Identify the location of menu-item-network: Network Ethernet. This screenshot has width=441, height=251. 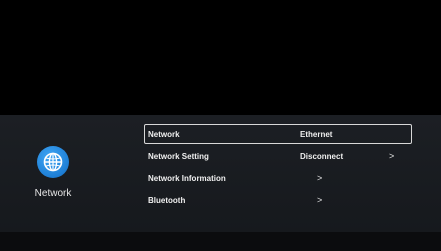
(278, 134).